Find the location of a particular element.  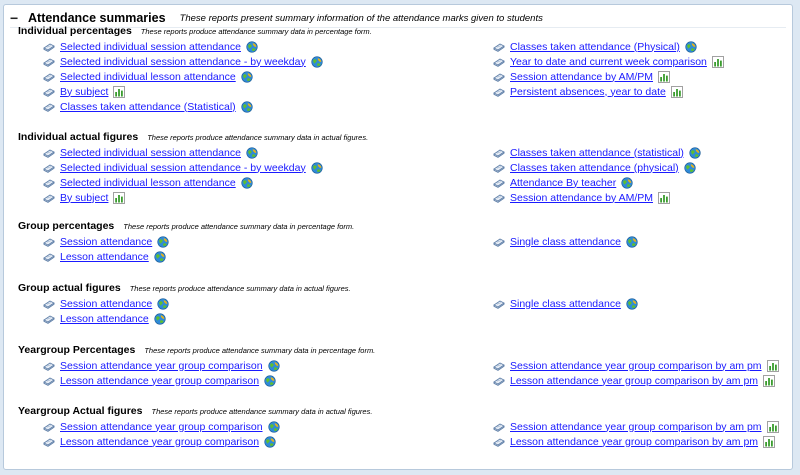

report-link: Classes taken attendance (physical) is located at coordinates (594, 168).